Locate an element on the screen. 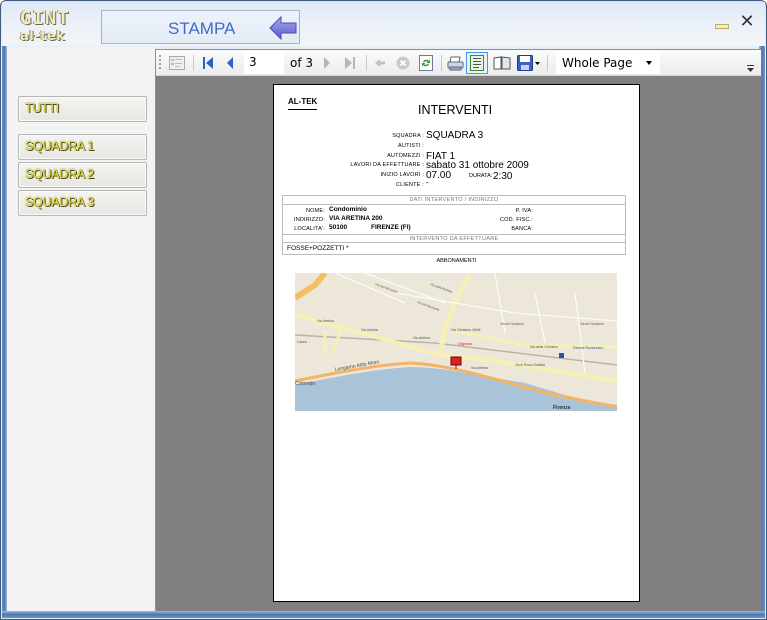 This screenshot has width=767, height=620. app-logo: GINT al-tek is located at coordinates (48, 26).